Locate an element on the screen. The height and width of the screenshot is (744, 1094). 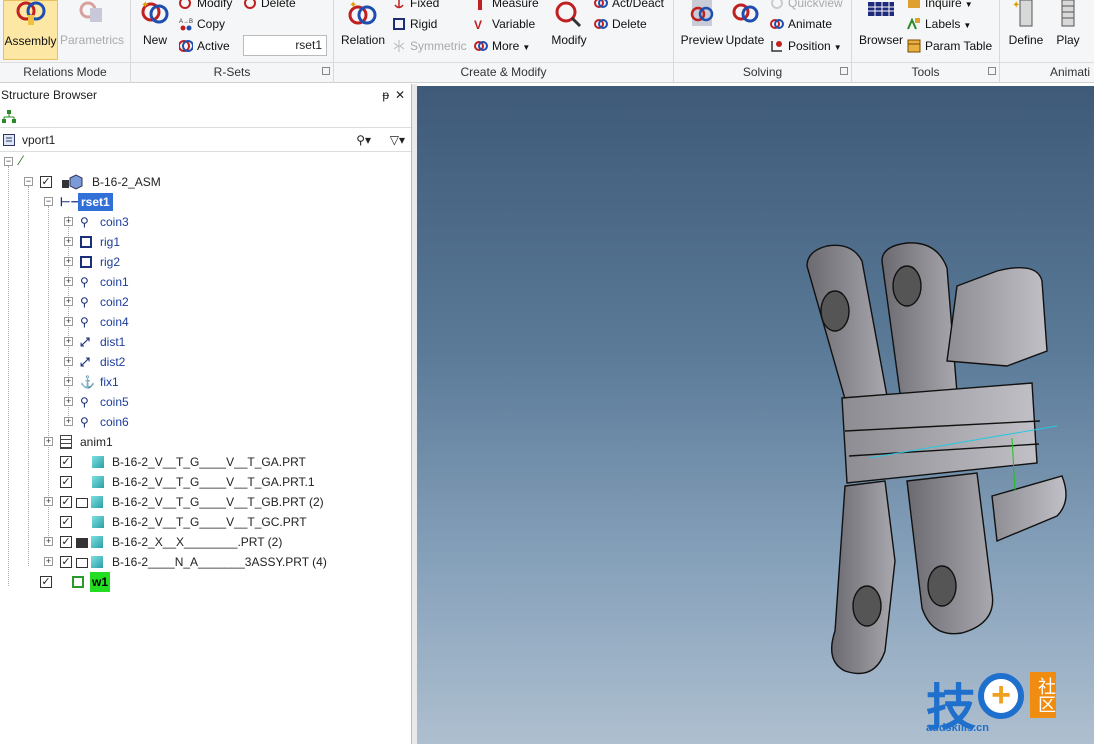
animate-button: Animate is located at coordinates (801, 24).